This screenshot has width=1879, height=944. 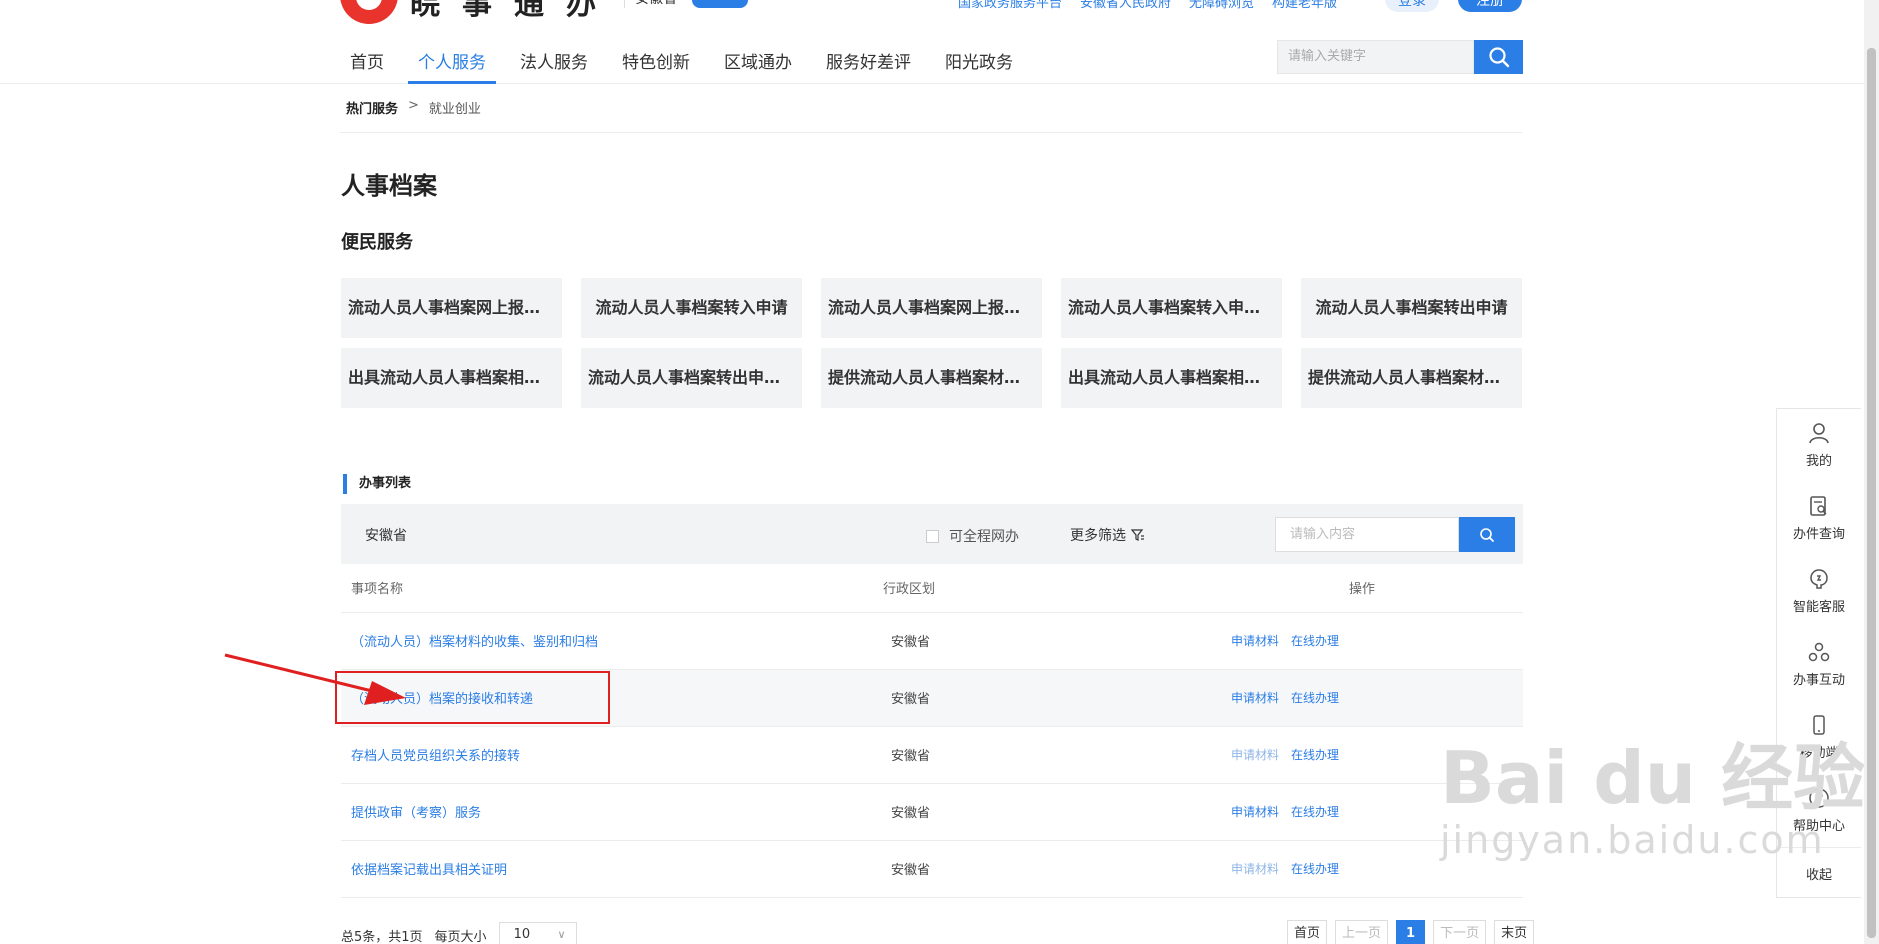 I want to click on top-link-elderly-mode: 构建老年版, so click(x=1304, y=5).